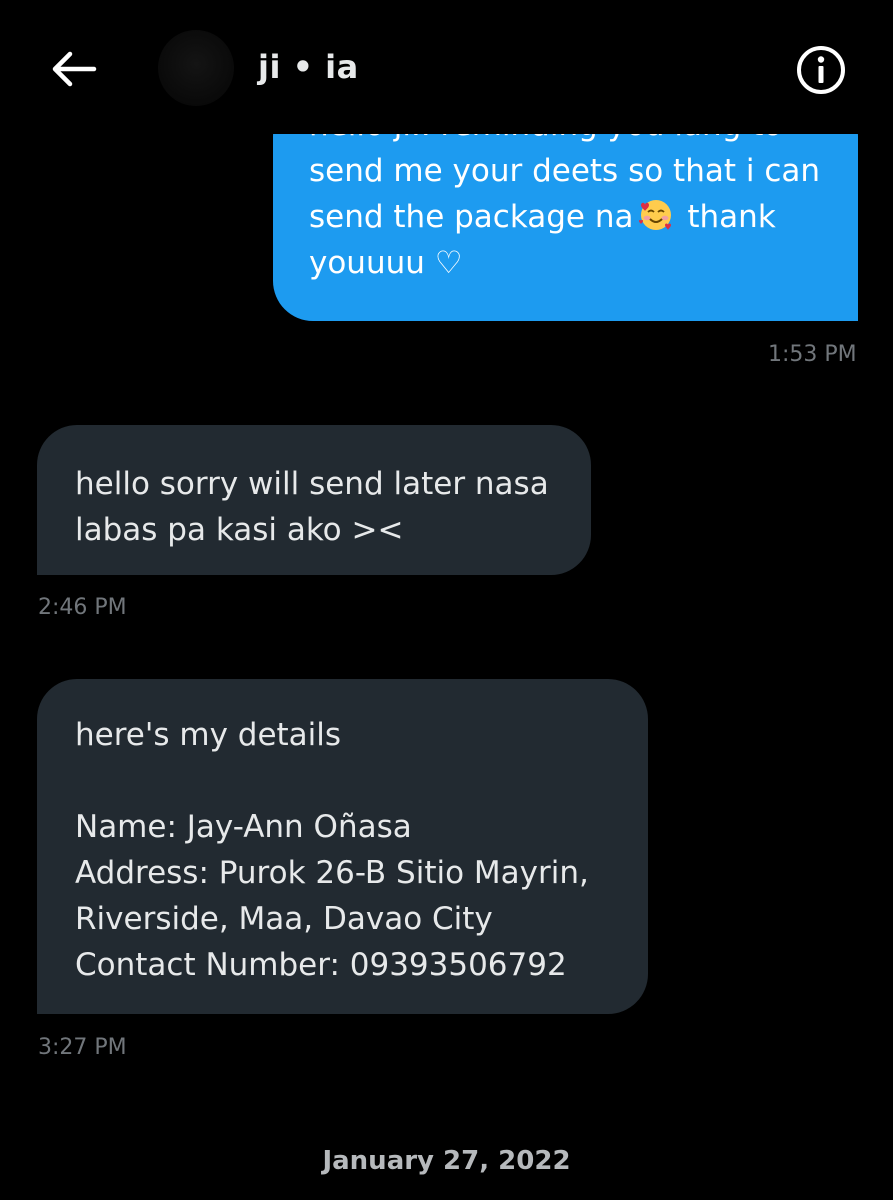 Image resolution: width=893 pixels, height=1200 pixels. What do you see at coordinates (82, 1047) in the screenshot?
I see `message-timestamp: 3:27 PM` at bounding box center [82, 1047].